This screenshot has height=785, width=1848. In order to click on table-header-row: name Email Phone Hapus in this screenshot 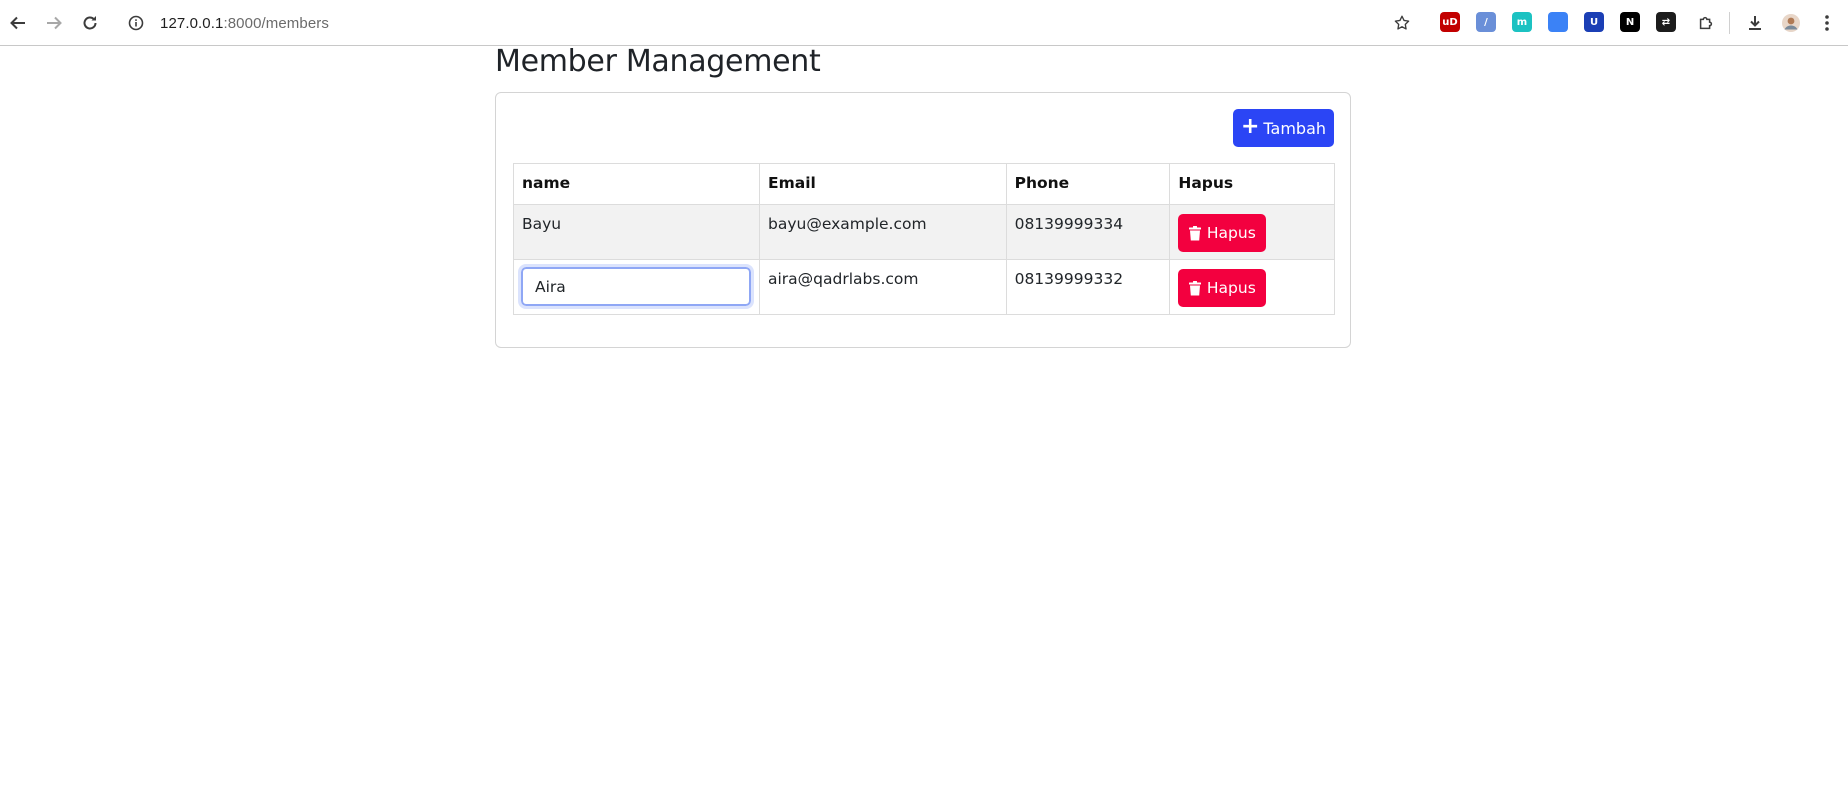, I will do `click(924, 184)`.